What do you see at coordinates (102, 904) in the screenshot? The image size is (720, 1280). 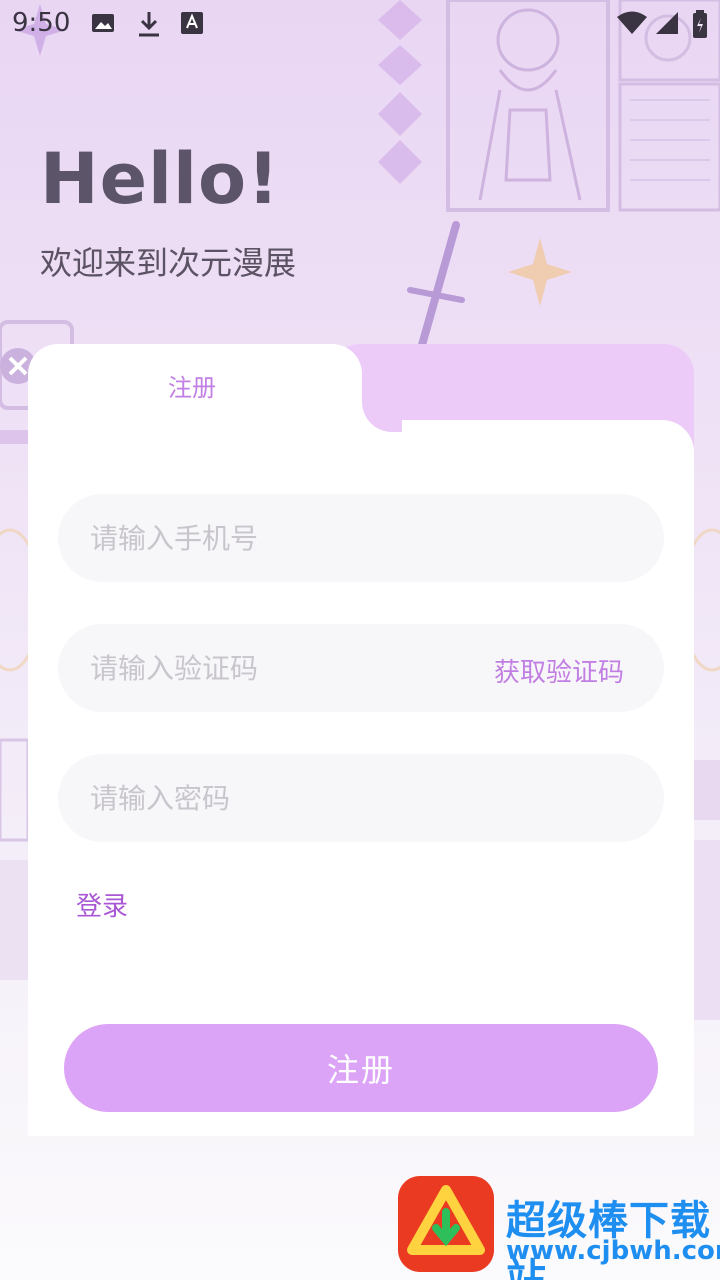 I see `login-link: 登录` at bounding box center [102, 904].